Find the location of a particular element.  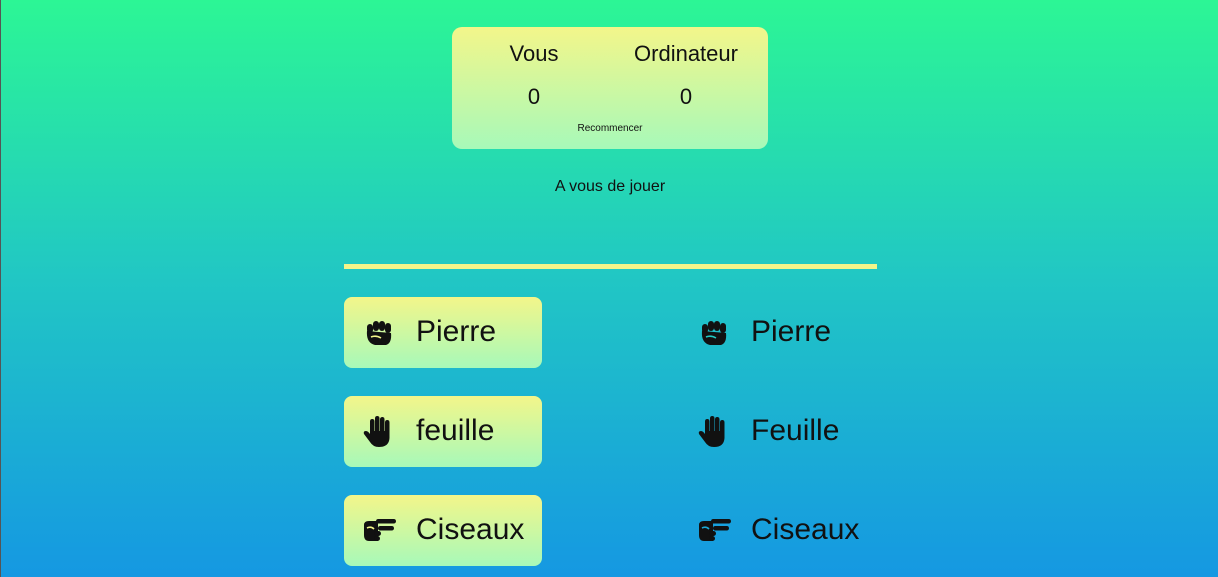

player-choice-scissors-label: Ciseaux is located at coordinates (470, 529).